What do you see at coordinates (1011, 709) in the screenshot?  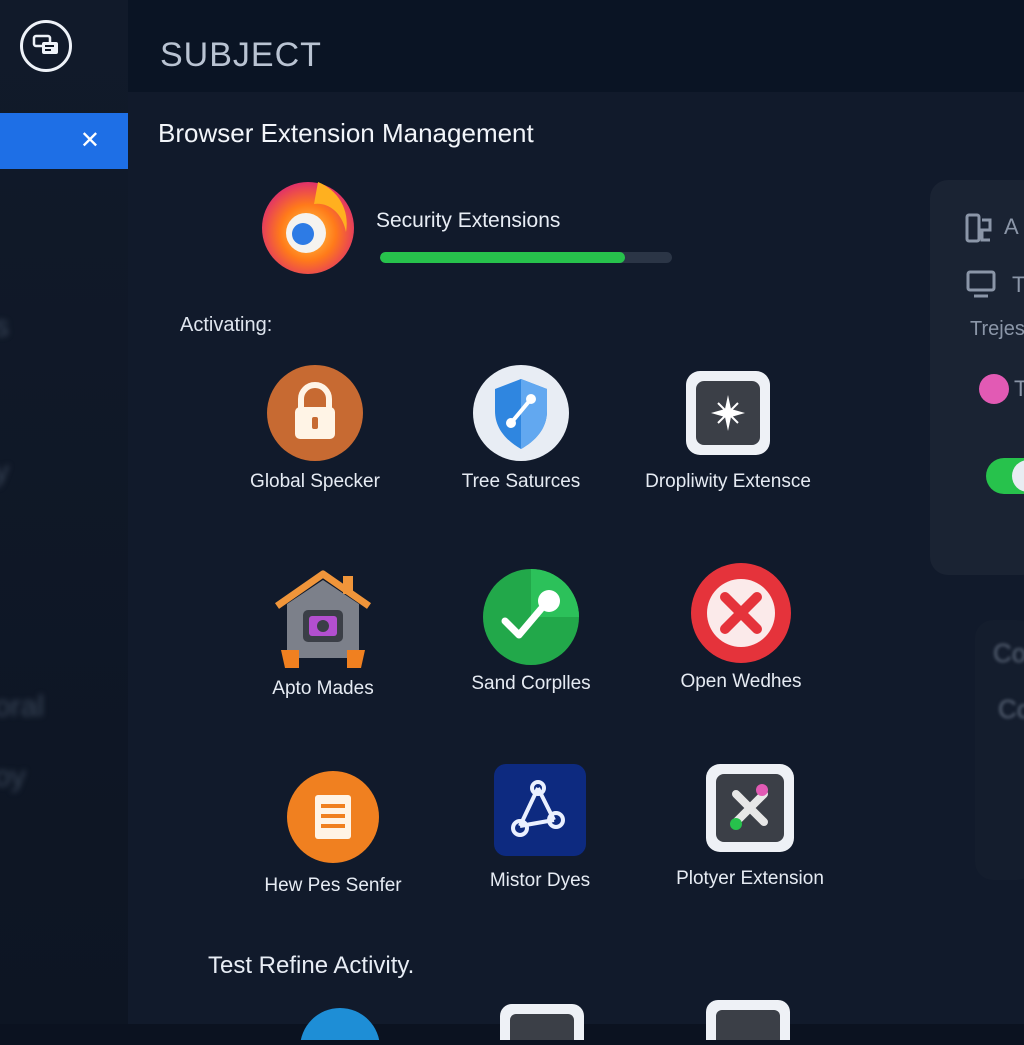 I see `right-panel-lower2: Co` at bounding box center [1011, 709].